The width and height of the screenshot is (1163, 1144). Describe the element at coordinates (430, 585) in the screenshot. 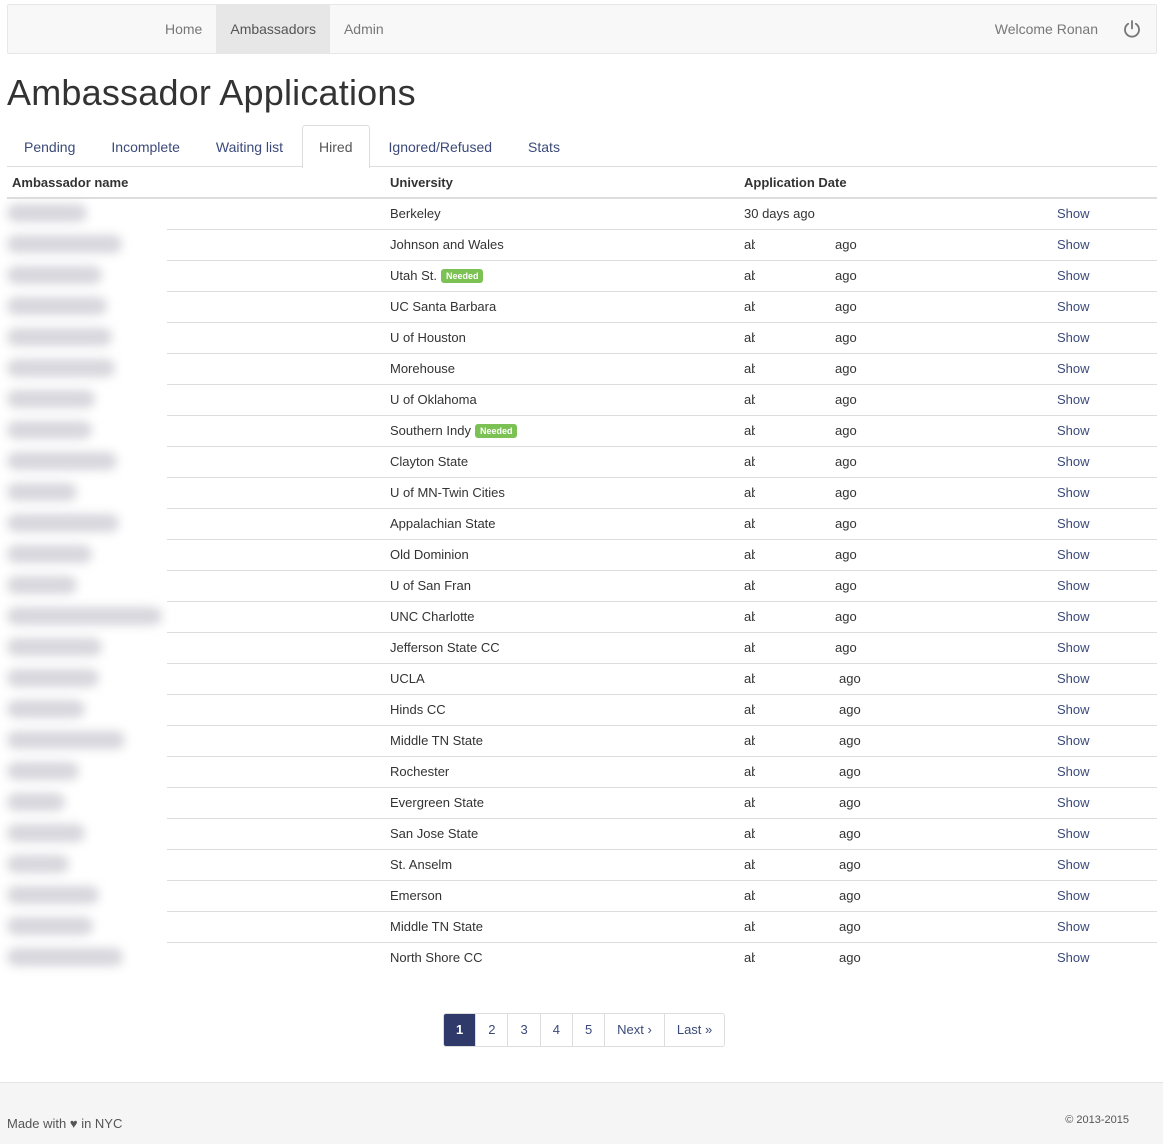

I see `university-name: U of San Fran` at that location.